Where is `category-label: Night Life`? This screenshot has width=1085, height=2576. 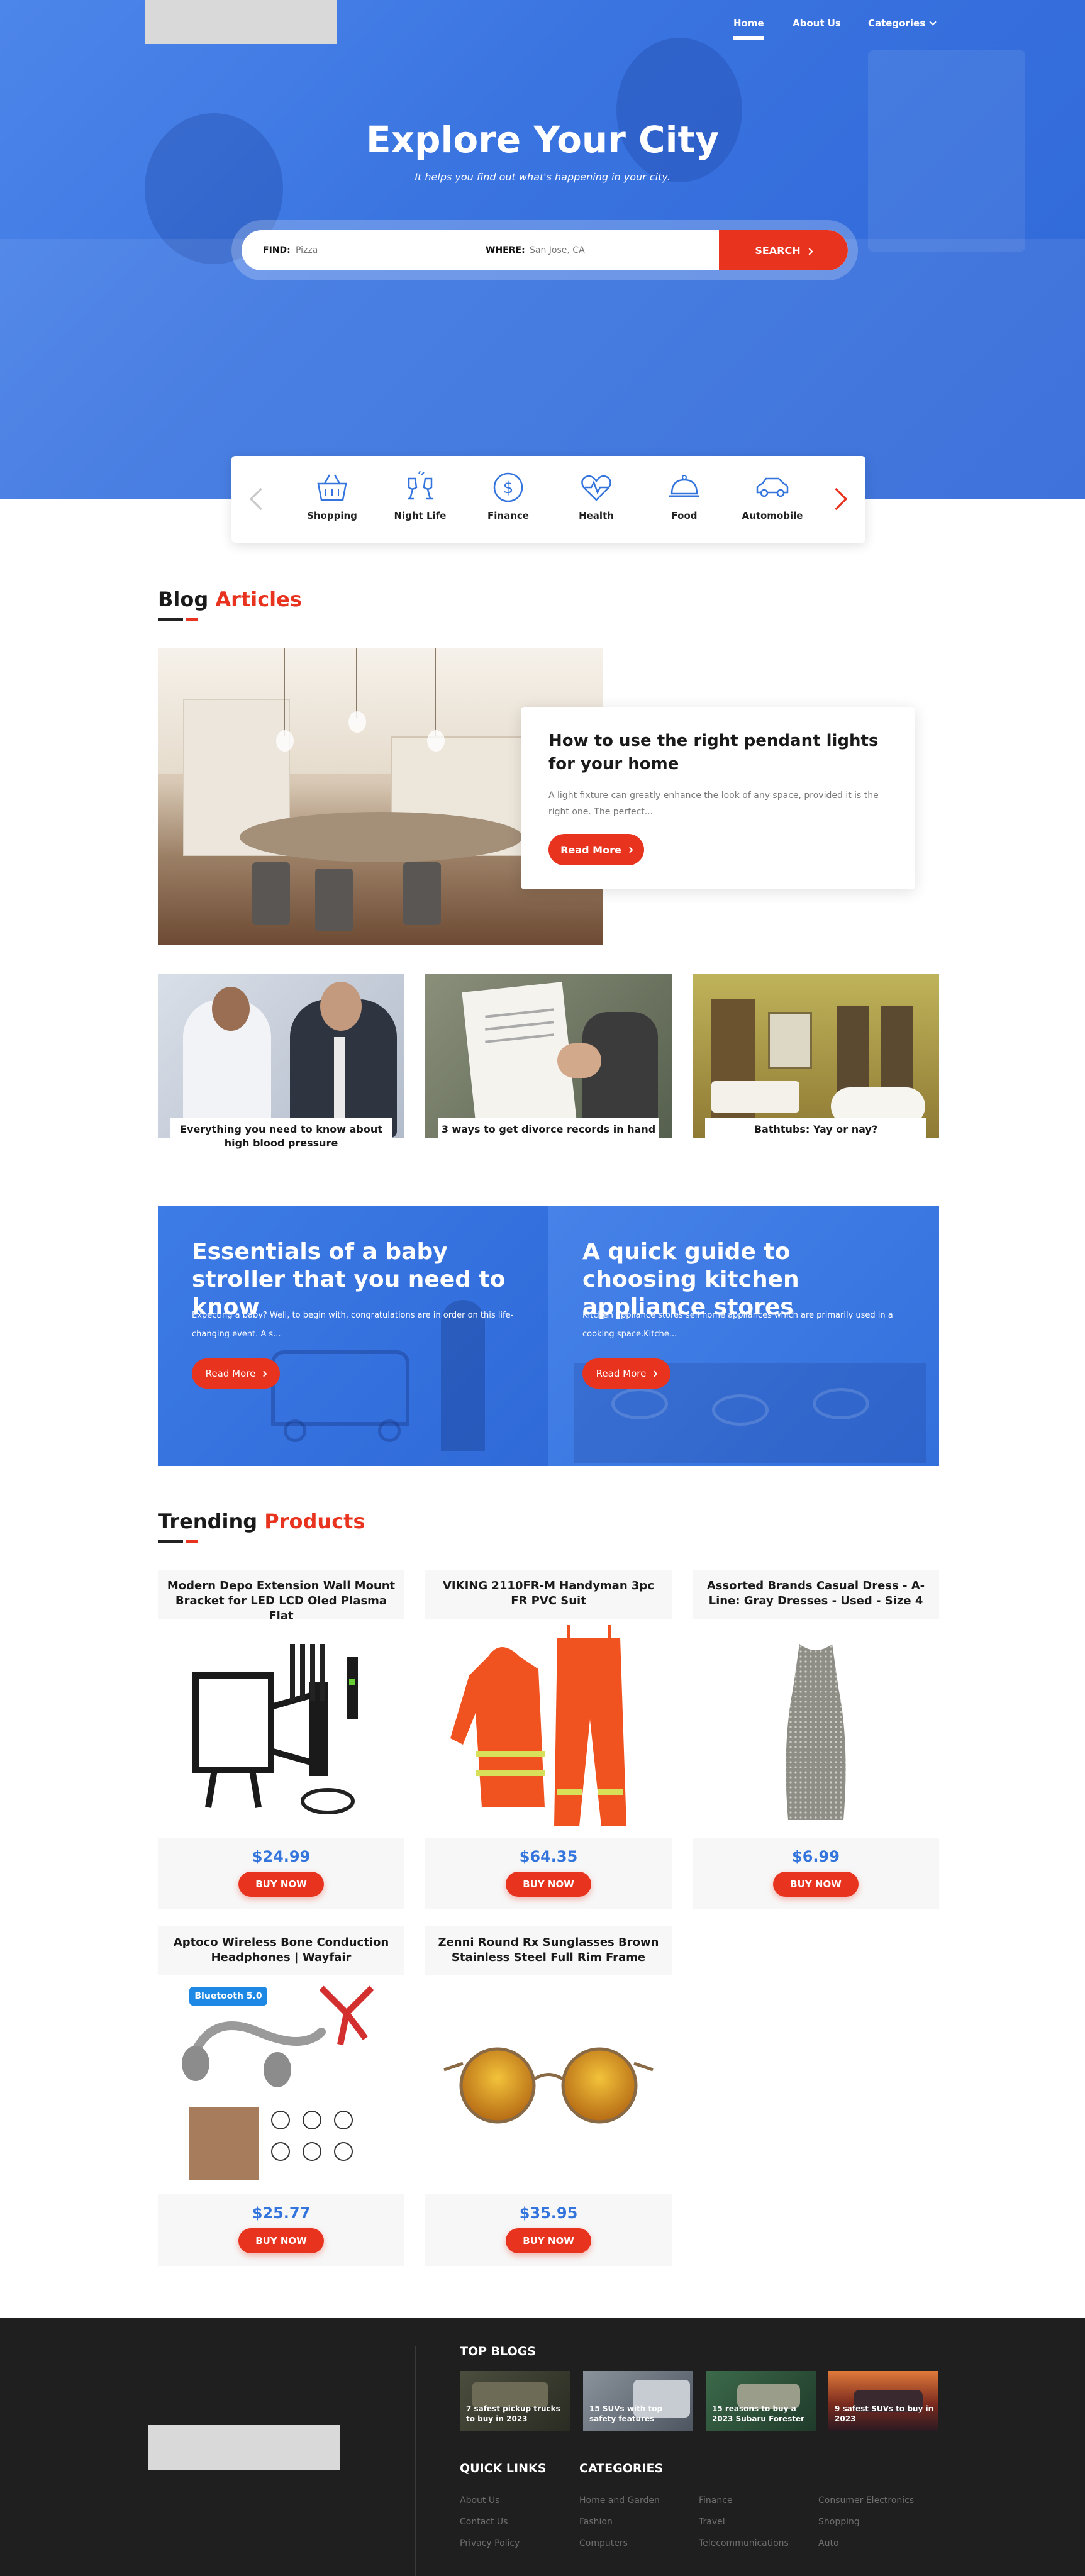 category-label: Night Life is located at coordinates (420, 515).